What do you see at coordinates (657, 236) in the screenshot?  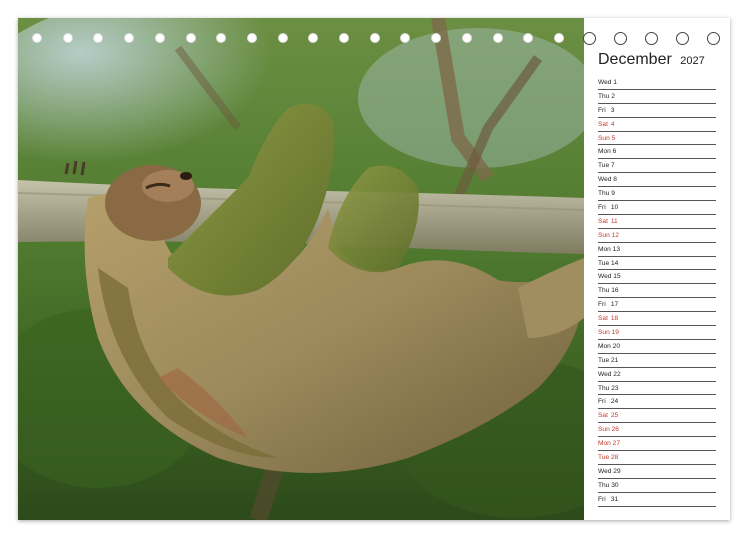 I see `day-row: Sun 12` at bounding box center [657, 236].